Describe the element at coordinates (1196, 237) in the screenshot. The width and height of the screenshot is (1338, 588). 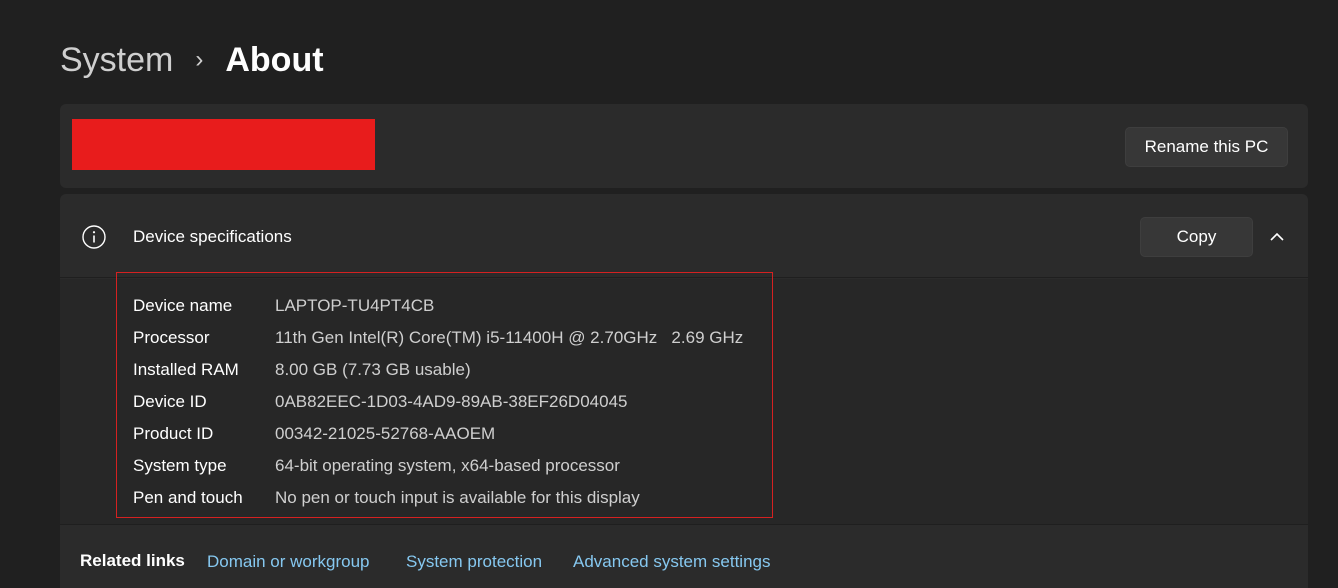
I see `copy-button: Copy` at that location.